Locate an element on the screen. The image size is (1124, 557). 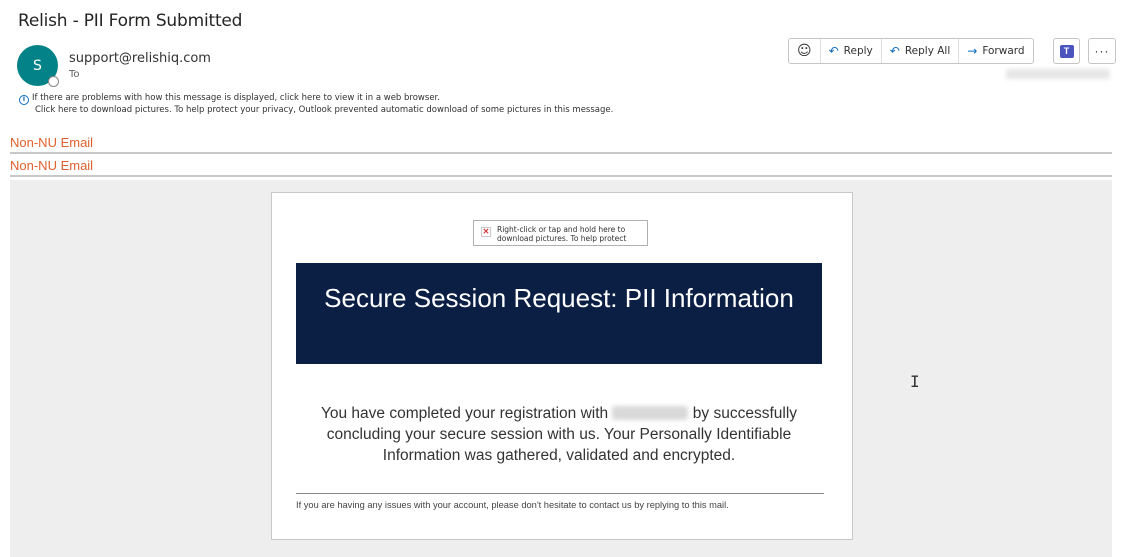
reply-all-arrow-icon: ↶ is located at coordinates (894, 51).